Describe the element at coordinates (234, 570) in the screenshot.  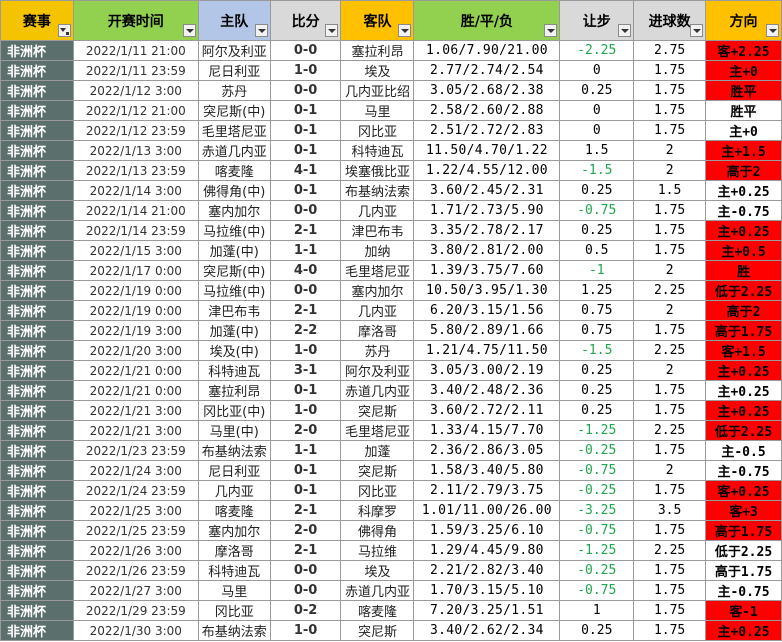
I see `home-team-cell: 科特迪瓦` at that location.